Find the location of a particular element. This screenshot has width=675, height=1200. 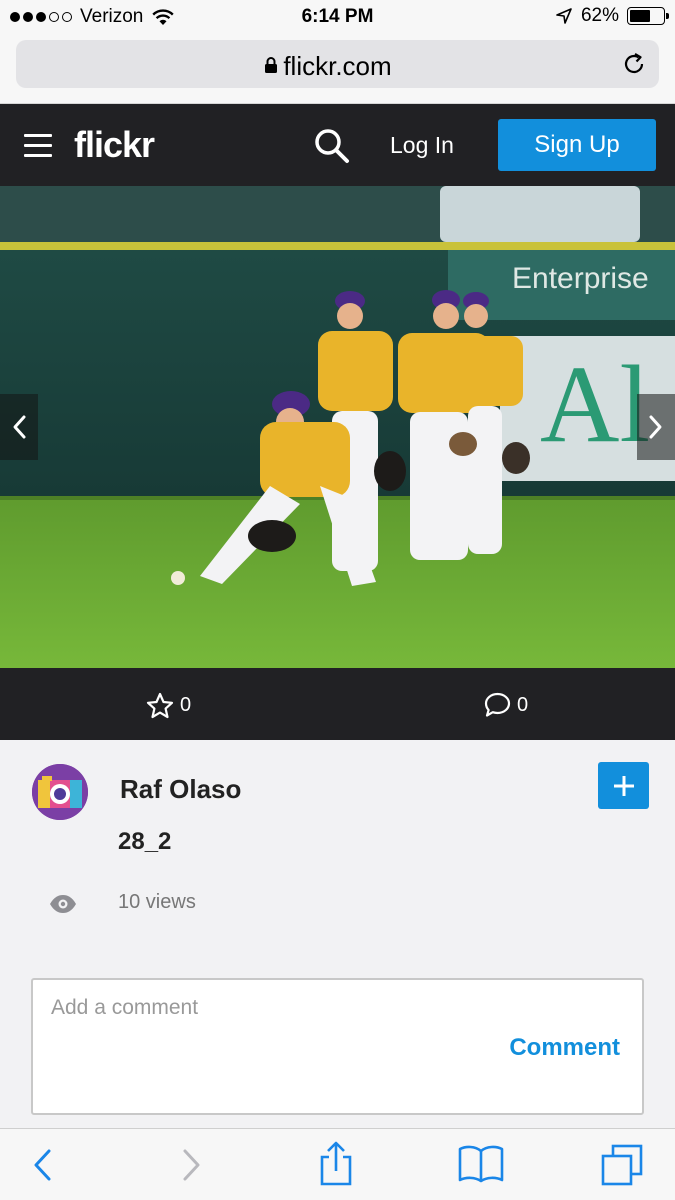

comment-submit-button: Comment is located at coordinates (564, 1048).